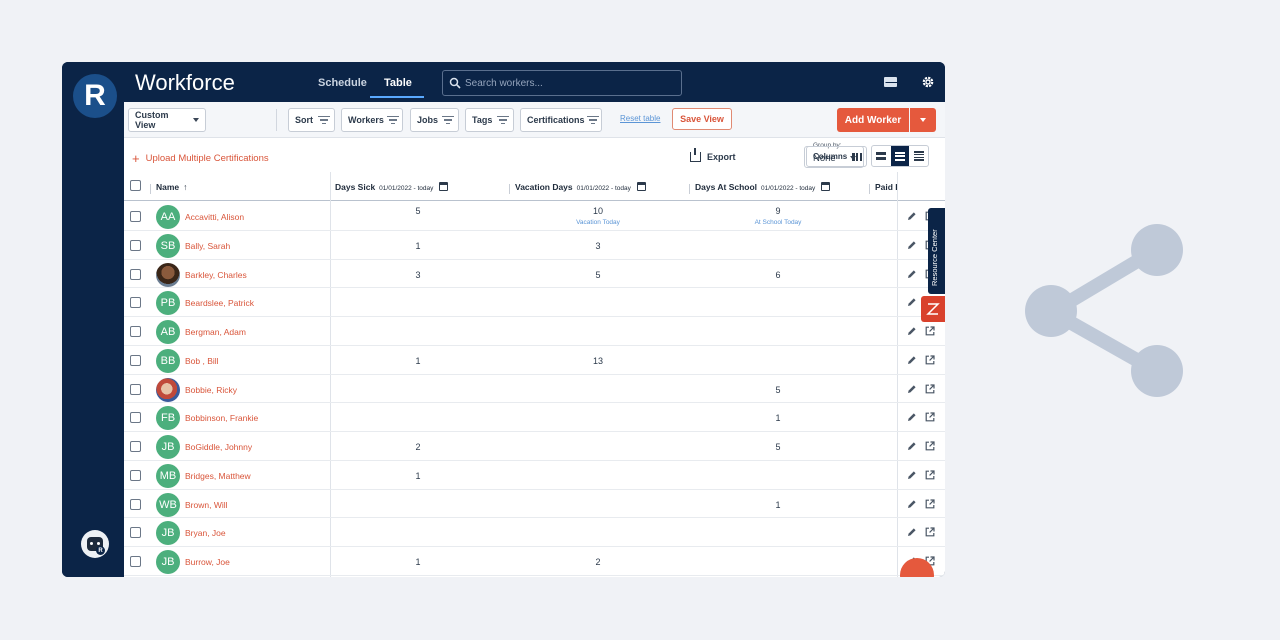 The image size is (1280, 640). Describe the element at coordinates (534, 274) in the screenshot. I see `table-row: Barkley, Charles 3 5 6` at that location.